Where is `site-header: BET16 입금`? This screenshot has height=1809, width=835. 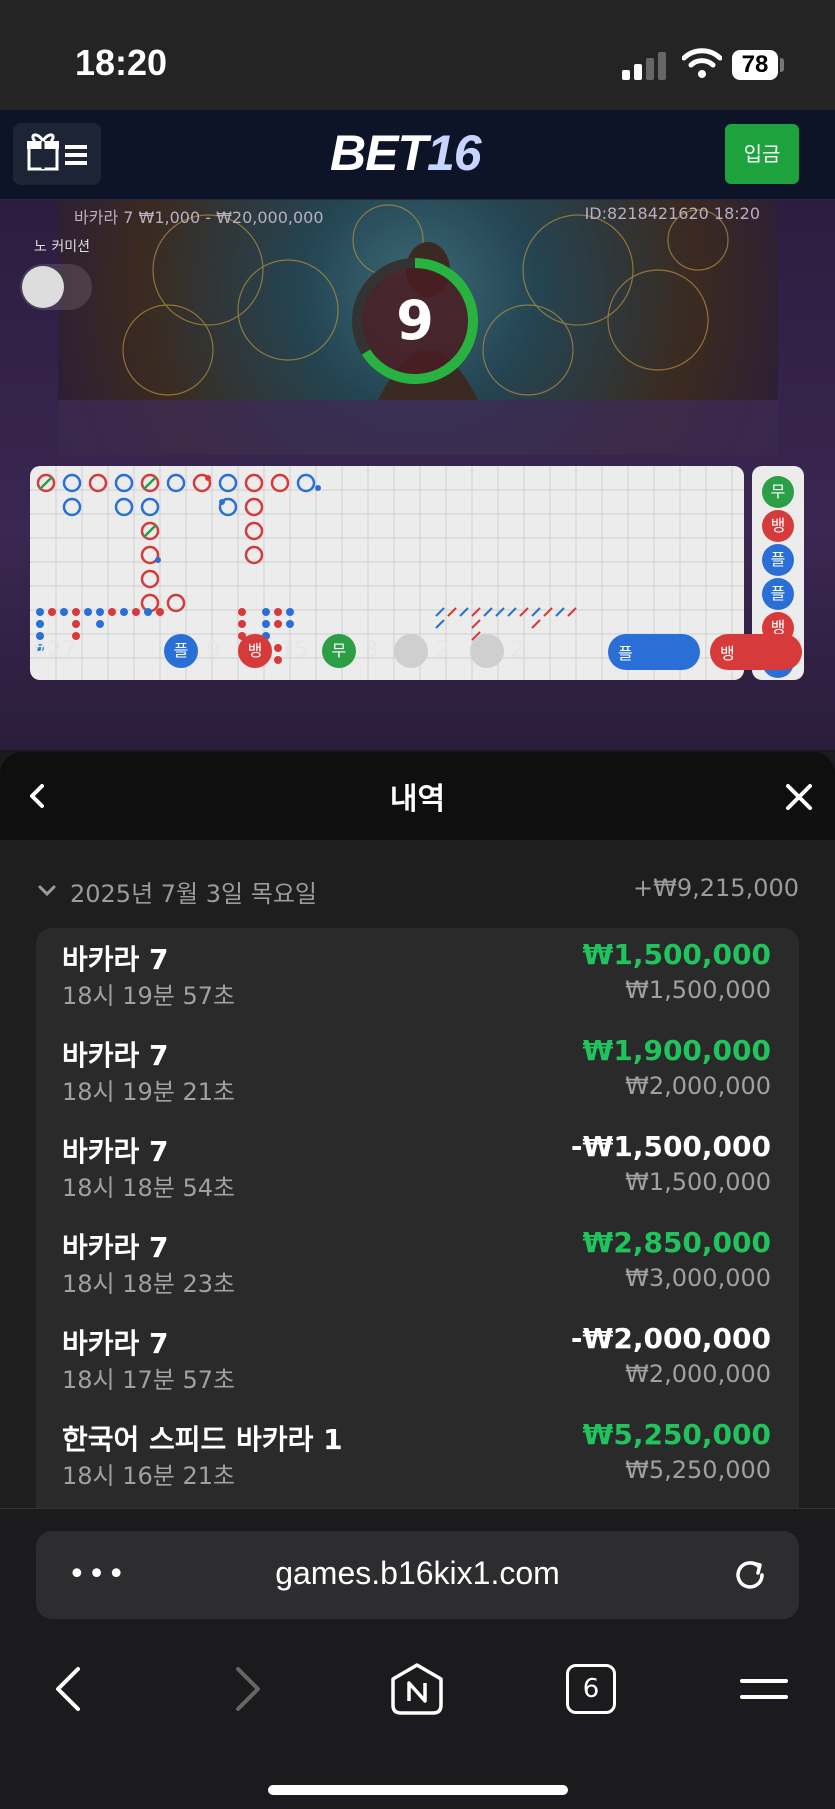
site-header: BET16 입금 is located at coordinates (417, 155).